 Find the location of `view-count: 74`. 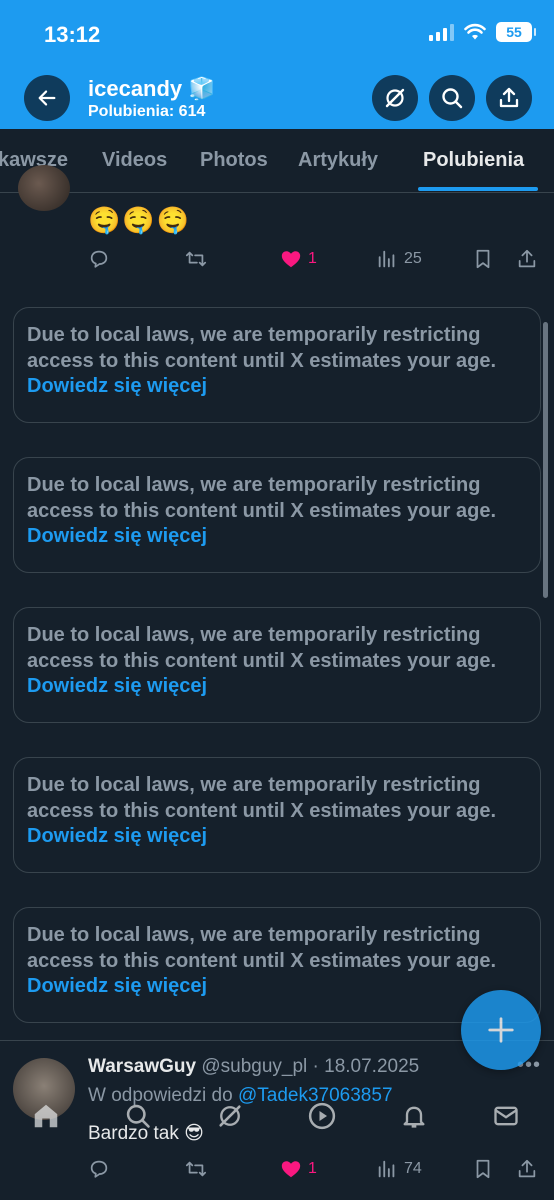

view-count: 74 is located at coordinates (413, 1168).